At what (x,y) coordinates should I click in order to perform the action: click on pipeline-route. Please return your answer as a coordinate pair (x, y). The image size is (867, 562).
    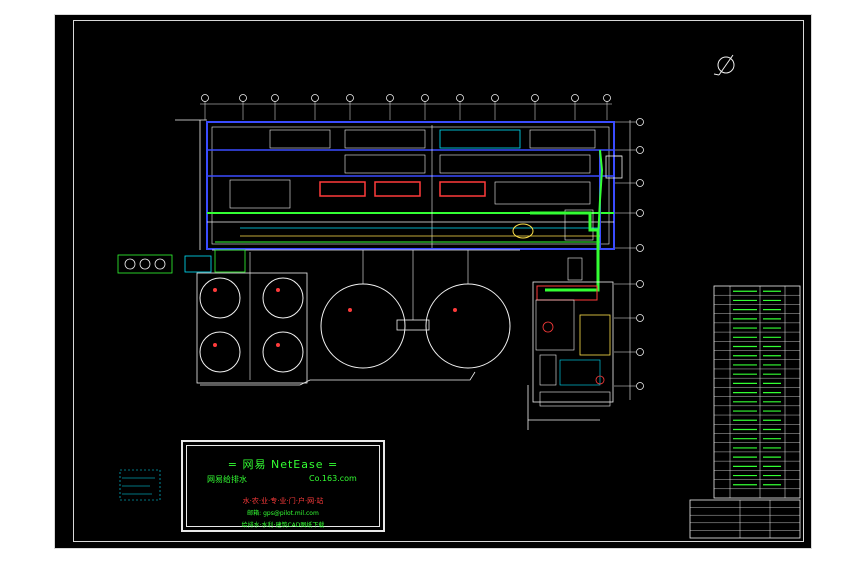
    Looking at the image, I should click on (406, 251).